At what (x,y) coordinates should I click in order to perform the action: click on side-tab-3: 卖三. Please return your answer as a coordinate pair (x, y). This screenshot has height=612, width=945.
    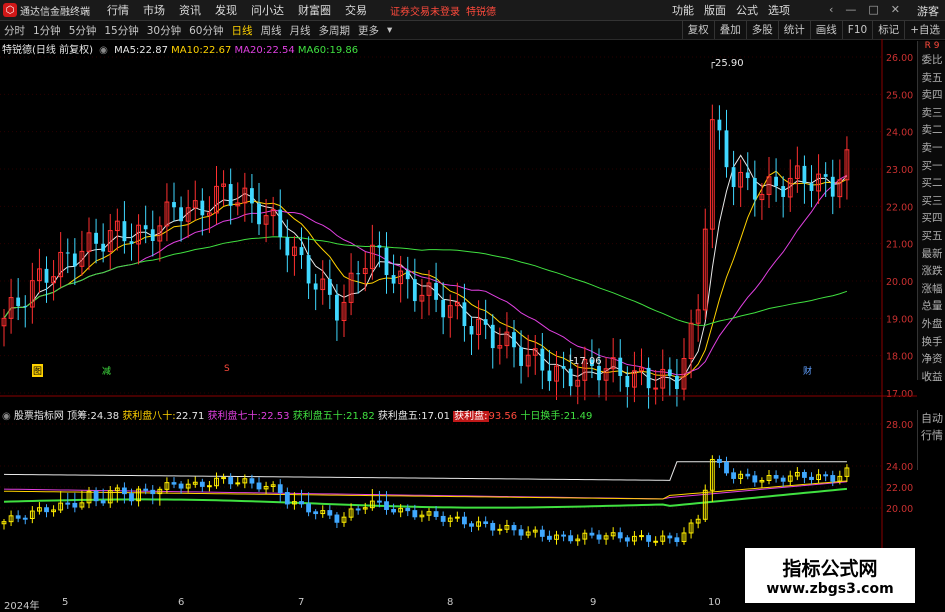
    Looking at the image, I should click on (932, 114).